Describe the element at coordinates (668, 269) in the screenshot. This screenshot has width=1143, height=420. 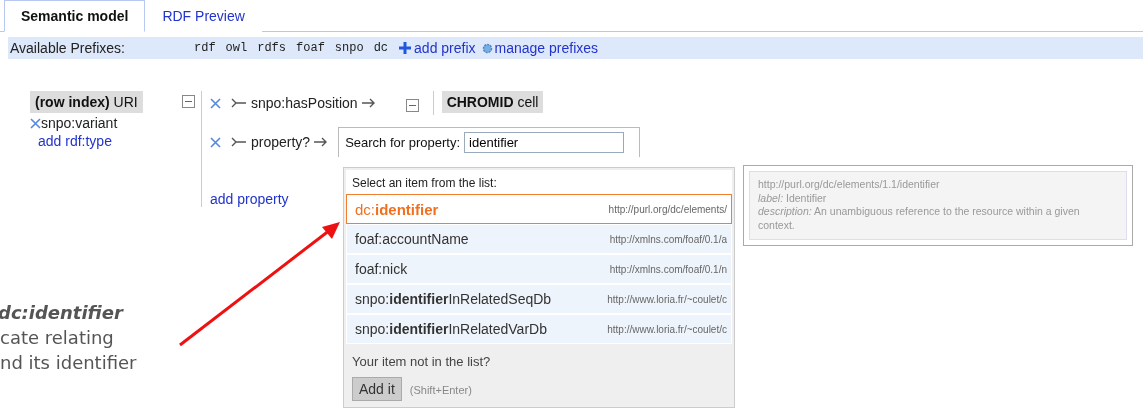
I see `suggestion-uri: http://xmlns.com/foaf/0.1/n` at that location.